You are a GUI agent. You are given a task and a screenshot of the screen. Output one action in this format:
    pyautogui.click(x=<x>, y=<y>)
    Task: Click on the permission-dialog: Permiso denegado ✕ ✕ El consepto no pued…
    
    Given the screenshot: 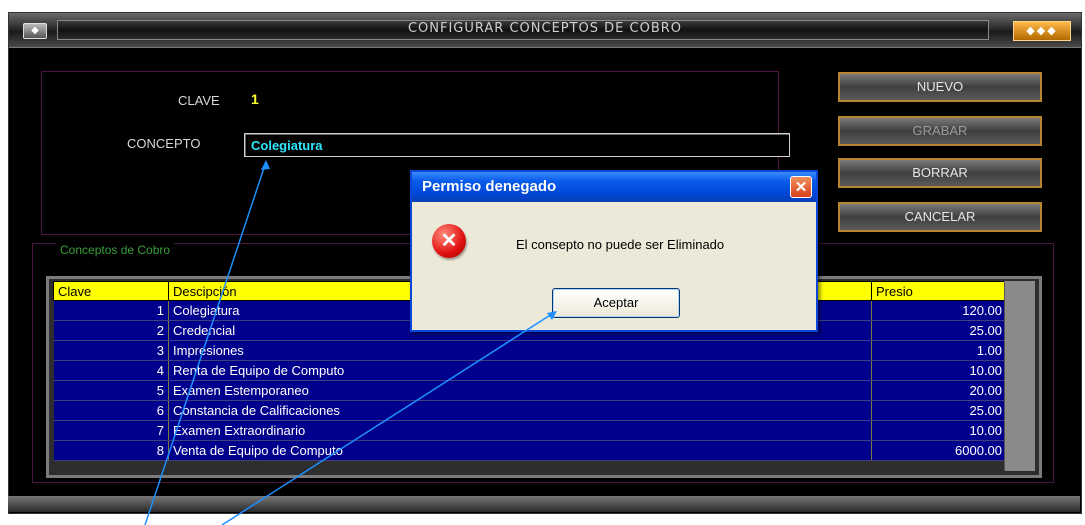 What is the action you would take?
    pyautogui.click(x=614, y=251)
    